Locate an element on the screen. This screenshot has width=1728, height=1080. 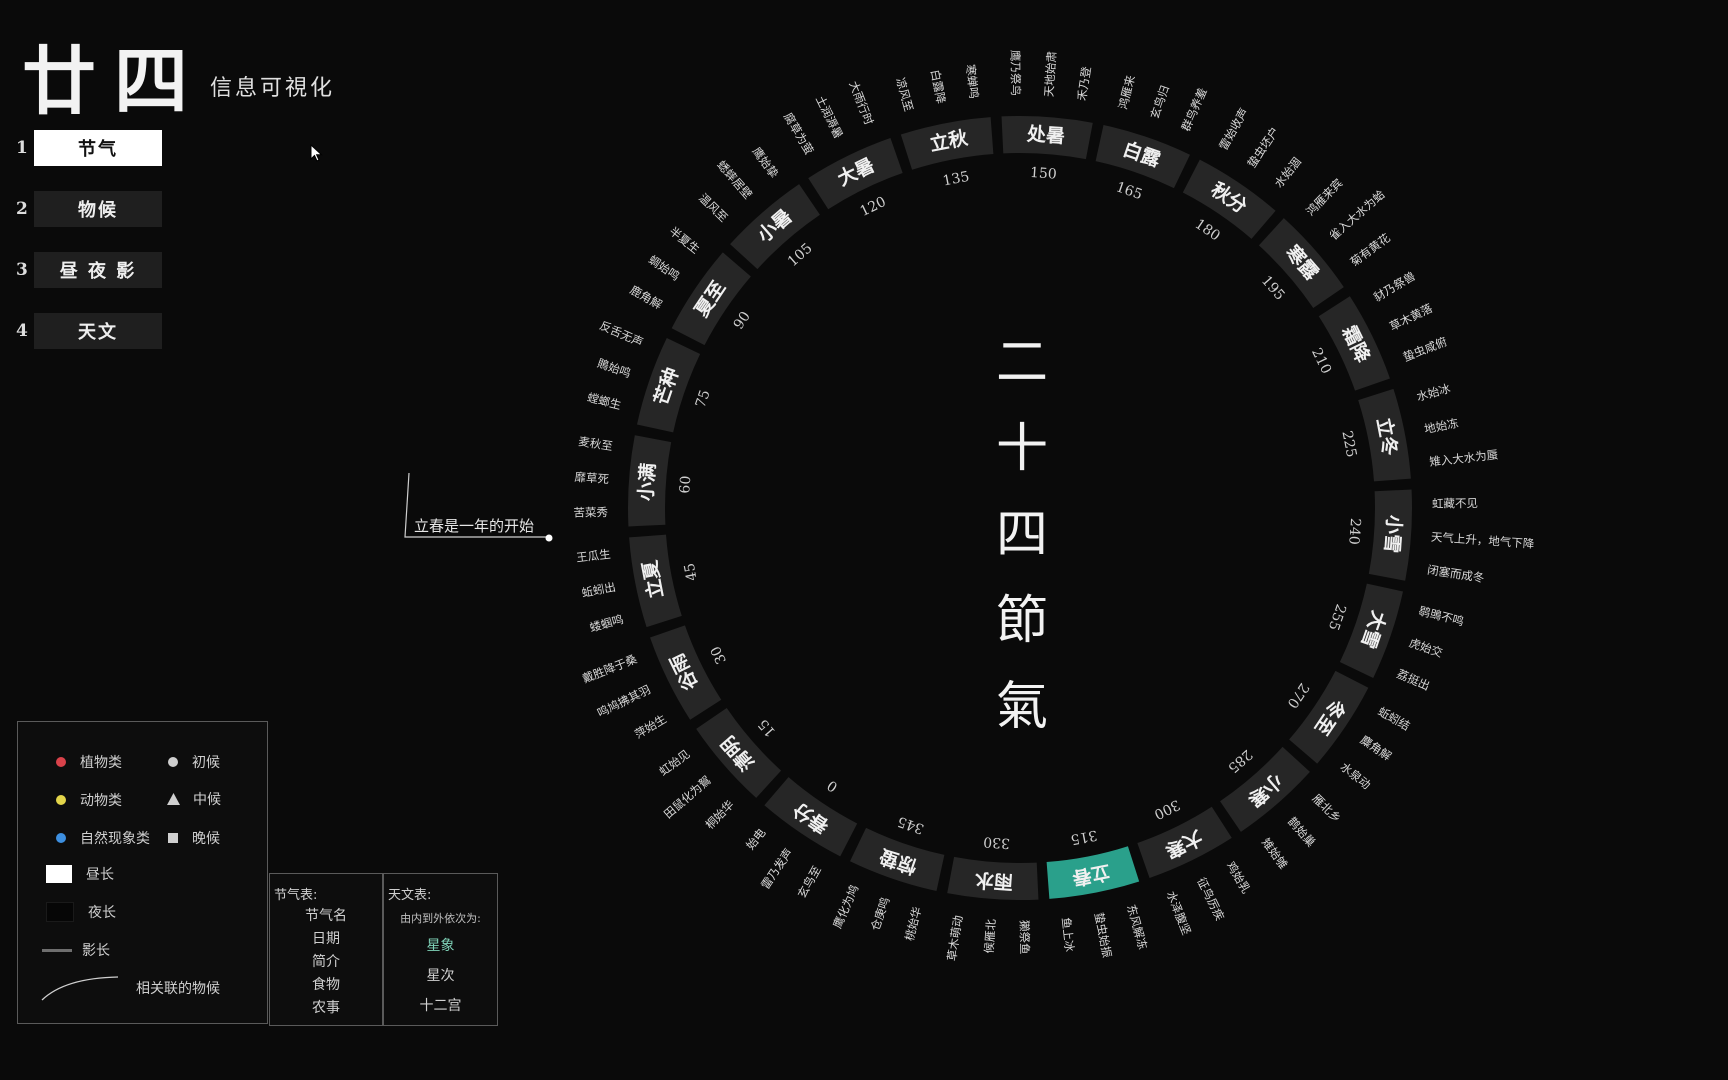
phenology-label: 鹰乃祭鸟 is located at coordinates (1015, 73).